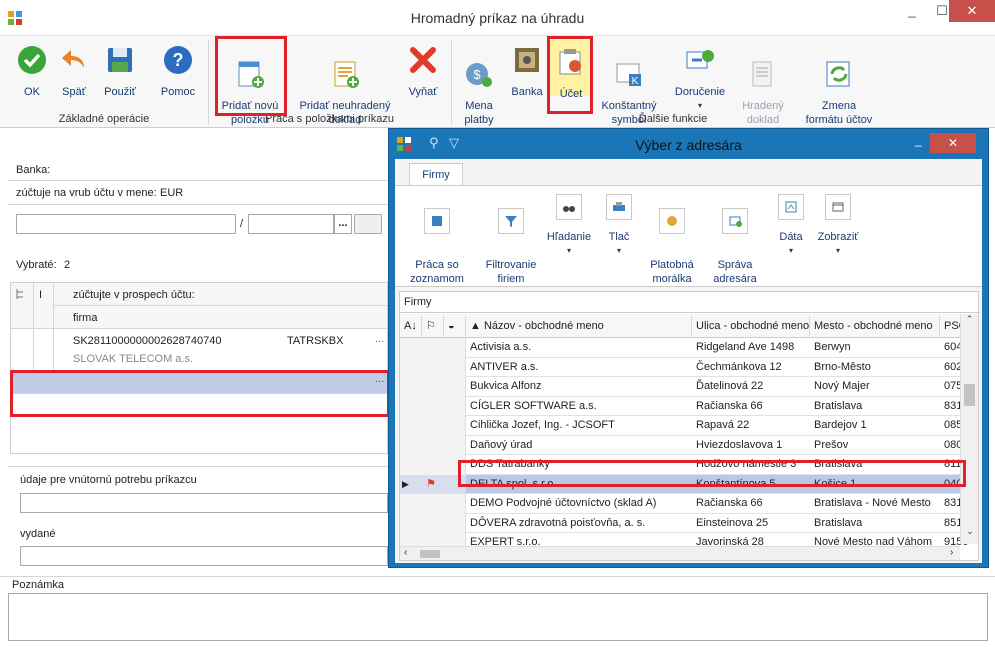 This screenshot has width=995, height=647. Describe the element at coordinates (120, 60) in the screenshot. I see `save-disk-icon` at that location.